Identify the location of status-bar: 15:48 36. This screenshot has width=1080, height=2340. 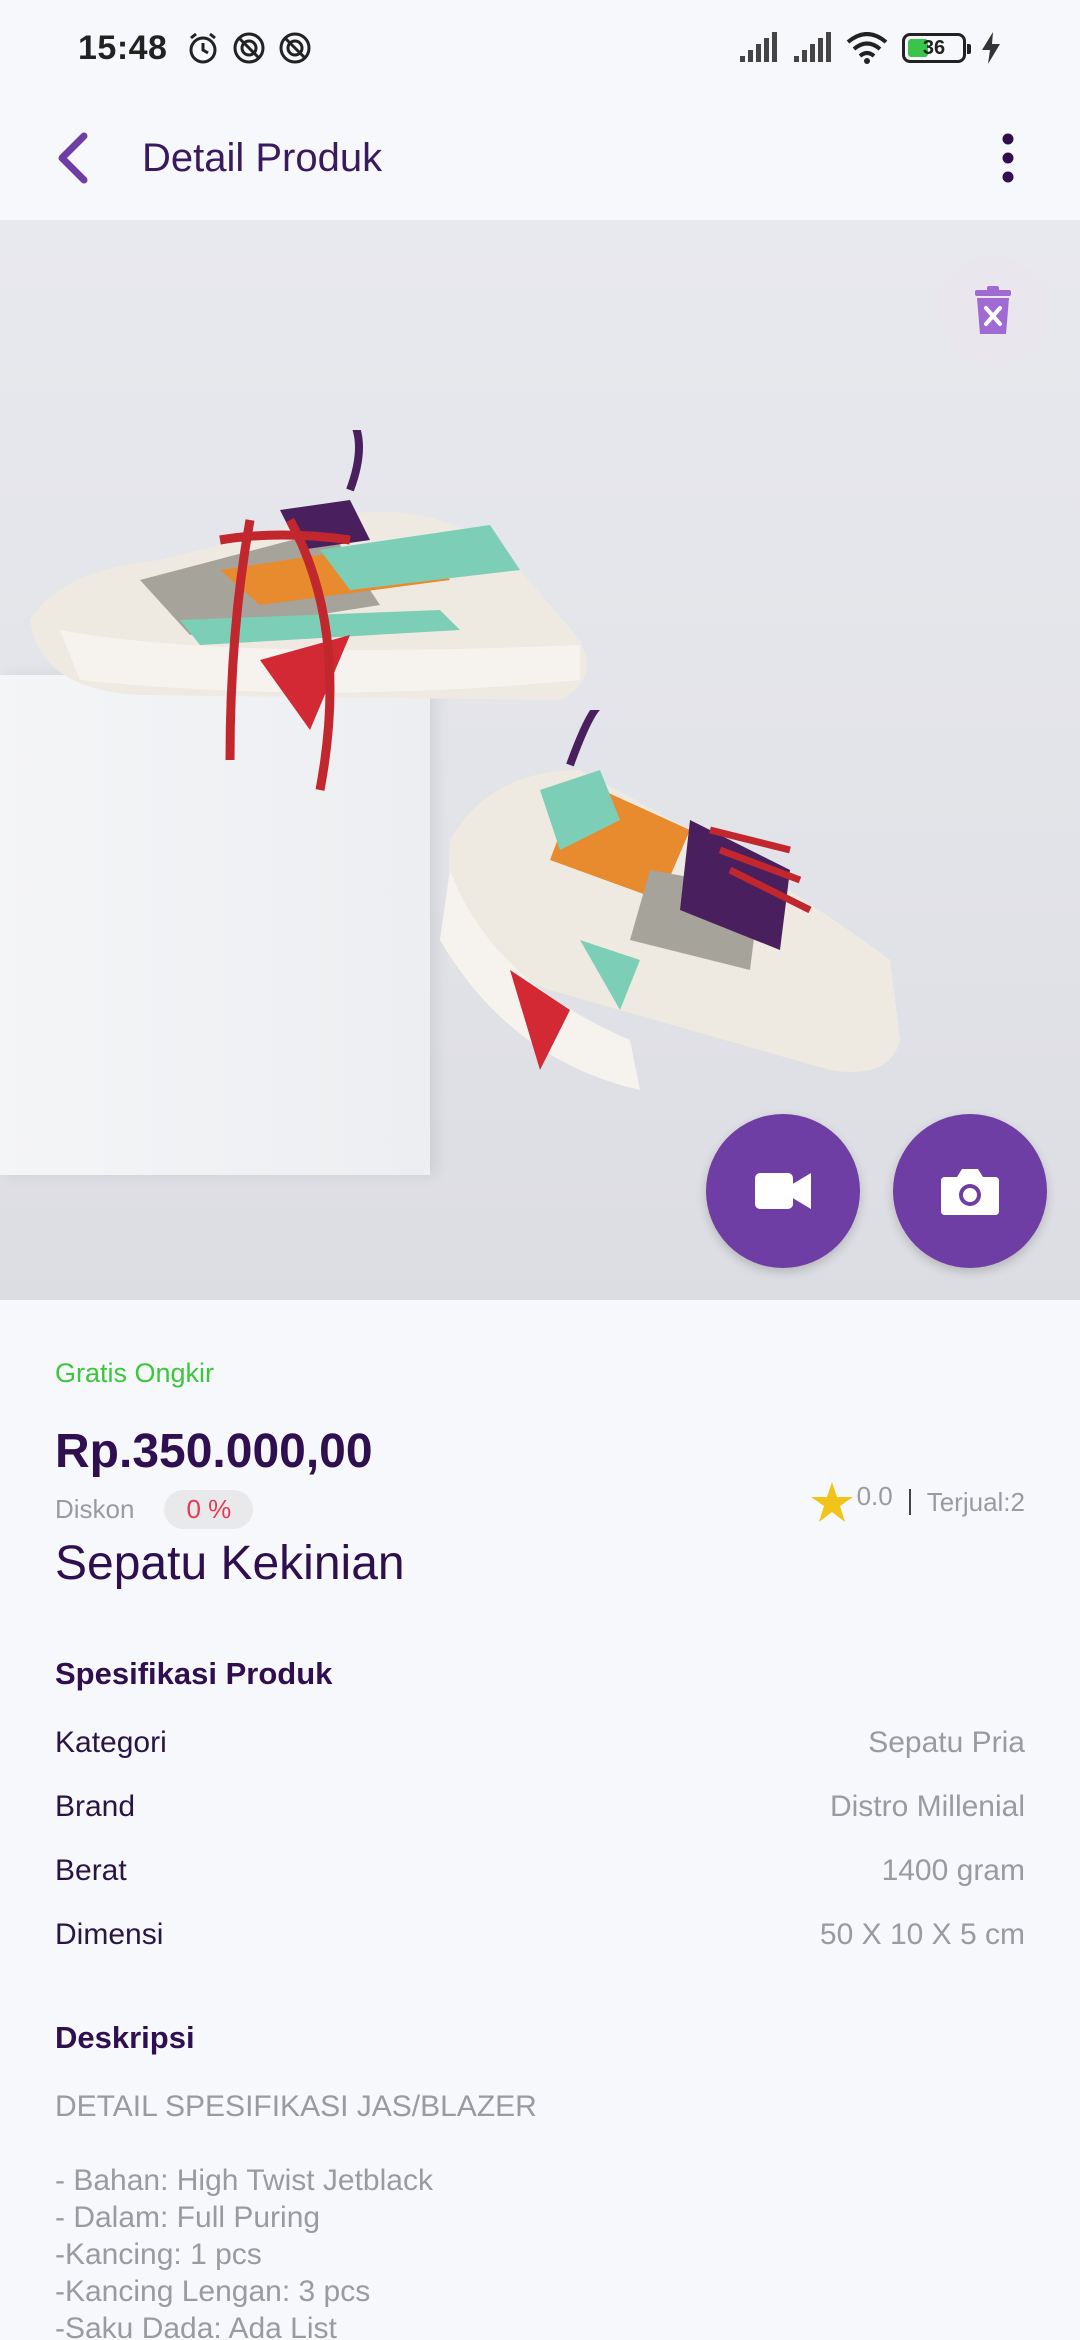
(540, 48).